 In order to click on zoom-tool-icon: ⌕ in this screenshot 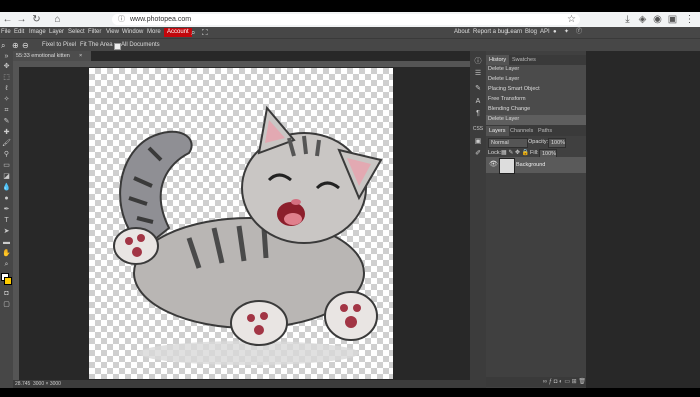, I will do `click(6, 264)`.